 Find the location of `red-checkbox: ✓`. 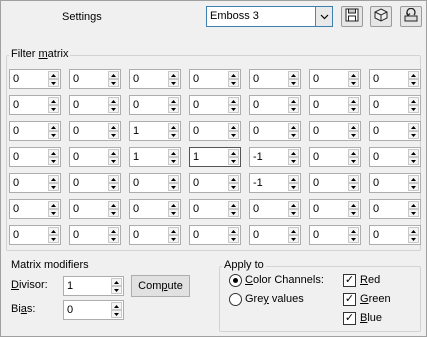

red-checkbox: ✓ is located at coordinates (349, 280).